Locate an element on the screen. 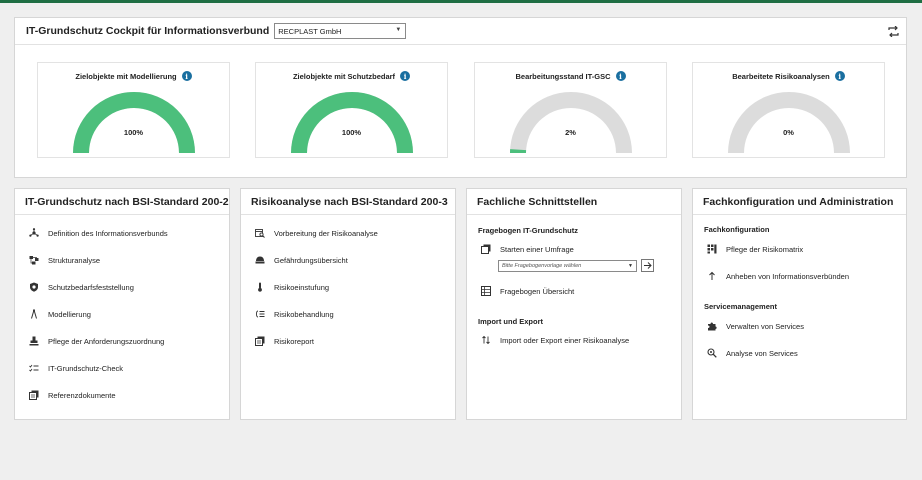 The image size is (922, 480). menu-item-referenzdokumente: Referenzdokumente is located at coordinates (72, 395).